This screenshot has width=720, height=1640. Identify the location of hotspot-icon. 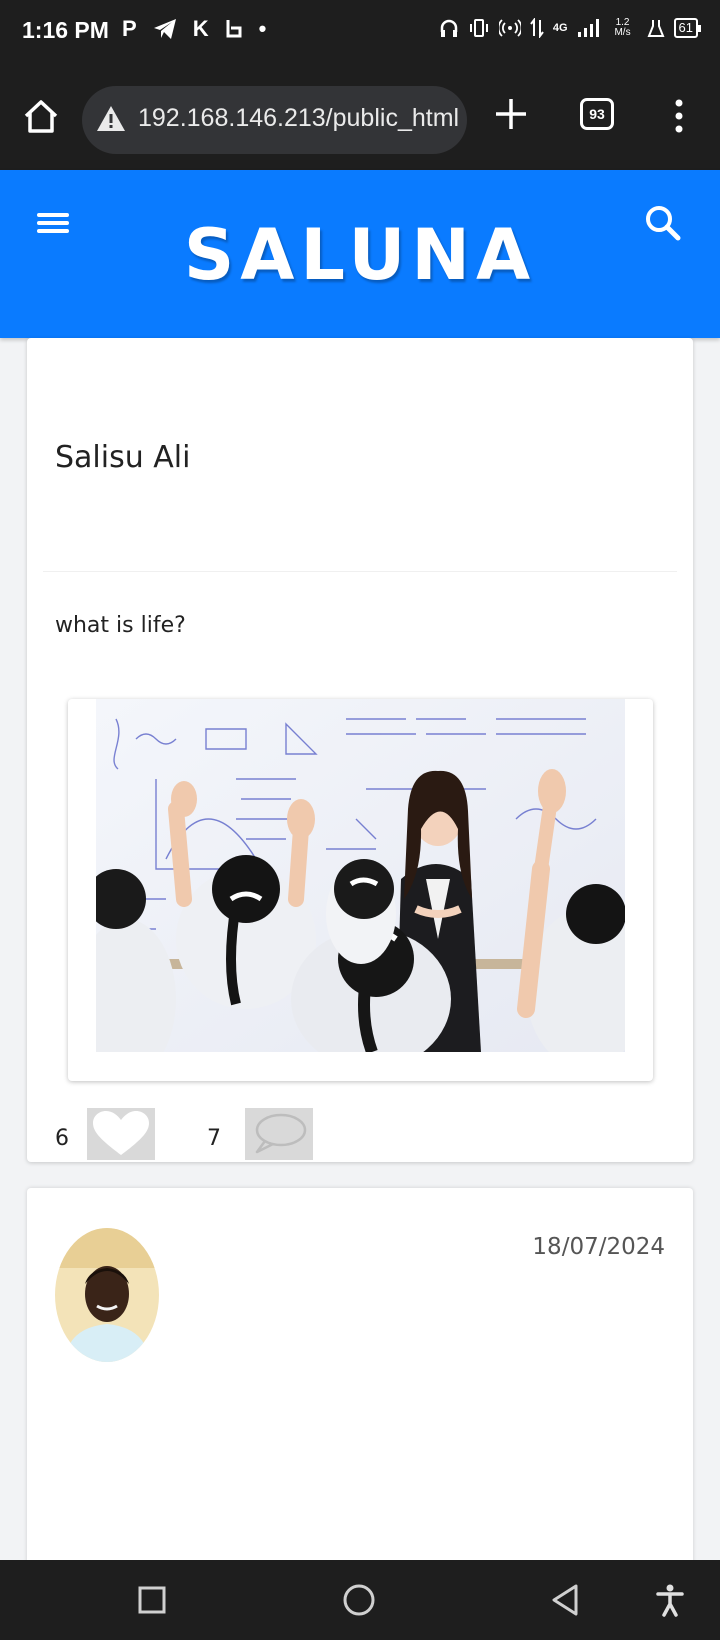
(509, 28).